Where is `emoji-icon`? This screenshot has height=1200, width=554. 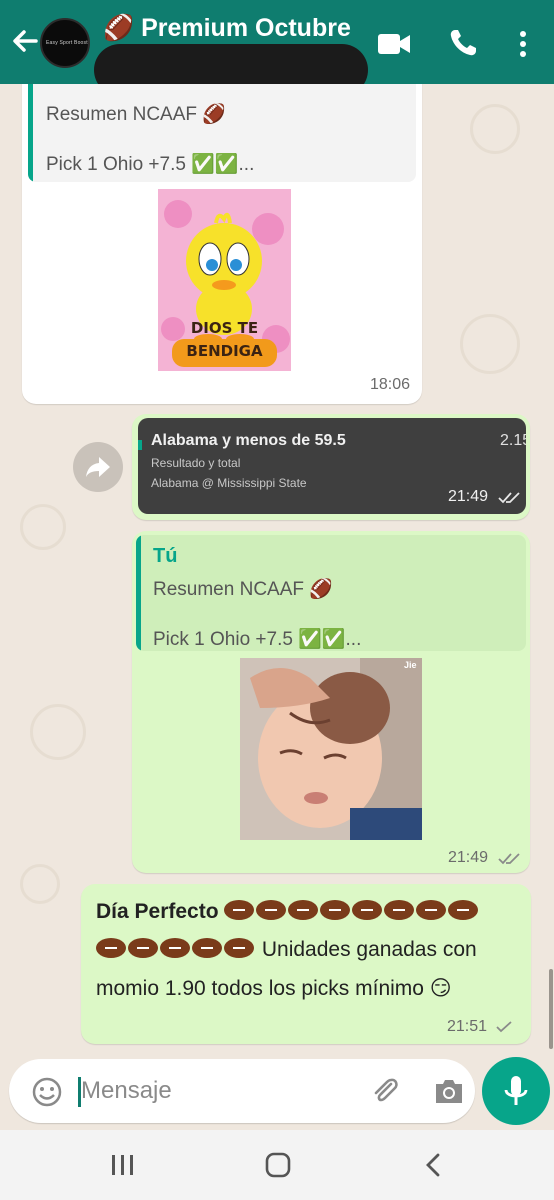
emoji-icon is located at coordinates (47, 1092).